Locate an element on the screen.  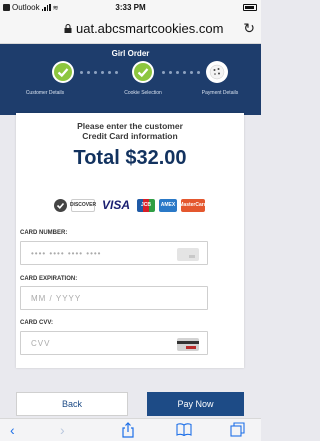
card-back-cvv-icon is located at coordinates (188, 344).